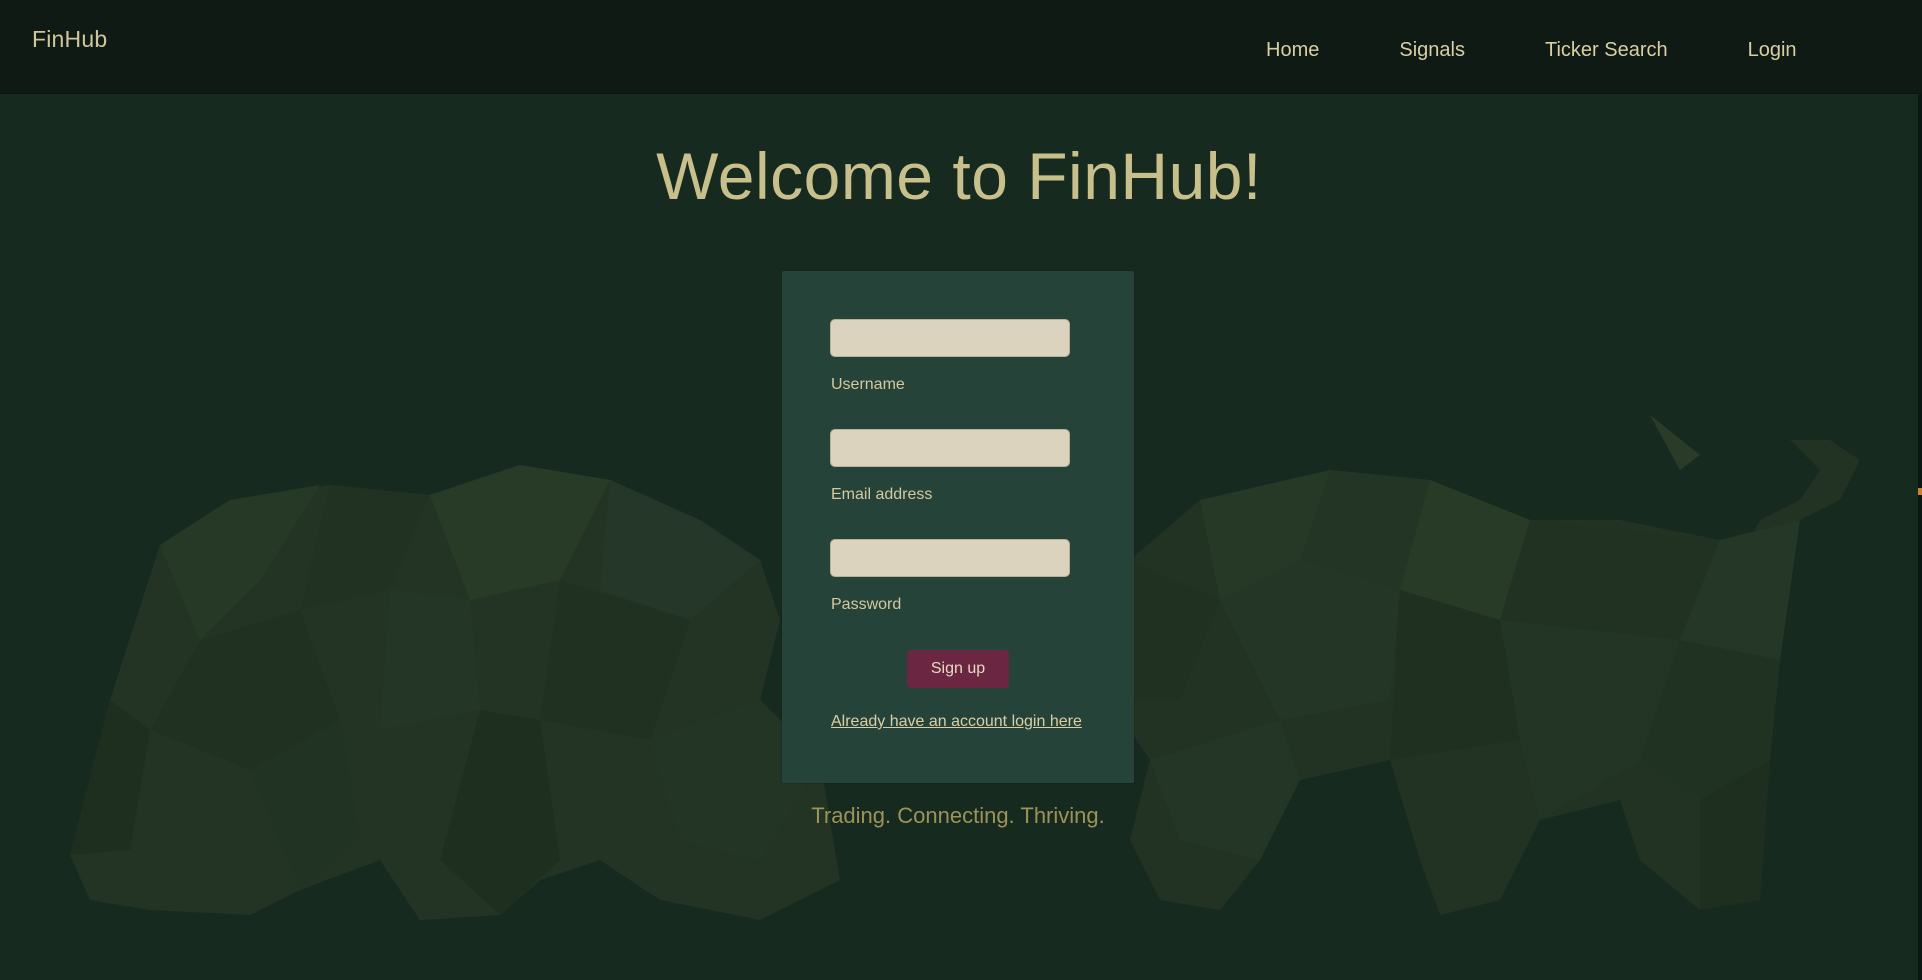  I want to click on scrollbar, so click(1920, 536).